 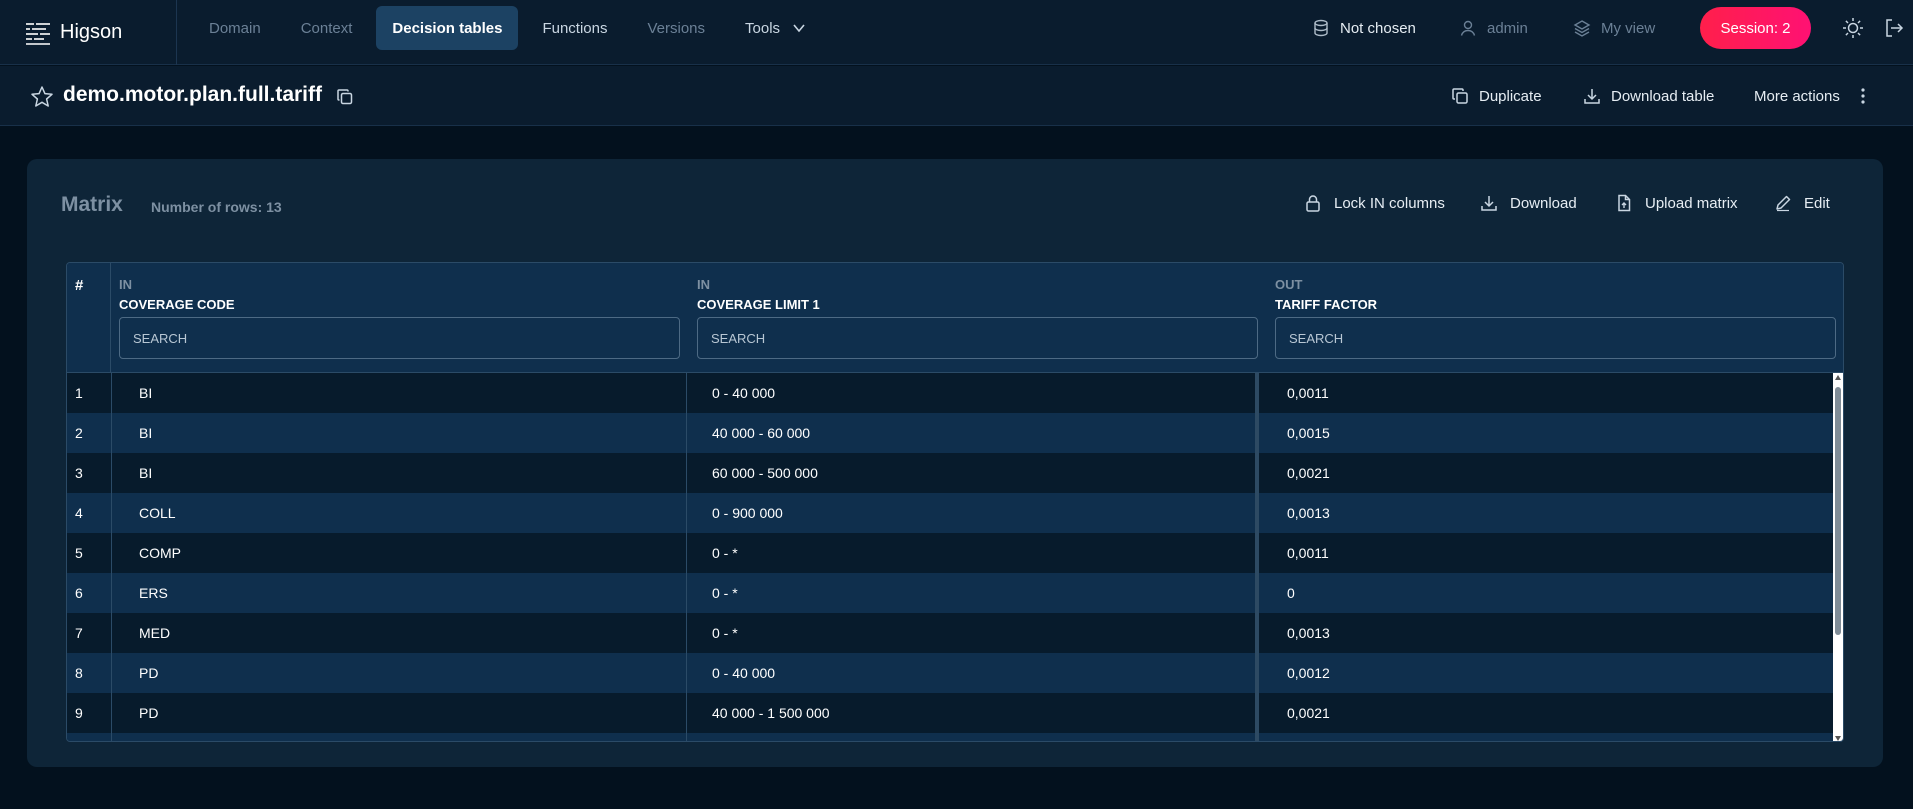 I want to click on row-number: 8, so click(x=79, y=673).